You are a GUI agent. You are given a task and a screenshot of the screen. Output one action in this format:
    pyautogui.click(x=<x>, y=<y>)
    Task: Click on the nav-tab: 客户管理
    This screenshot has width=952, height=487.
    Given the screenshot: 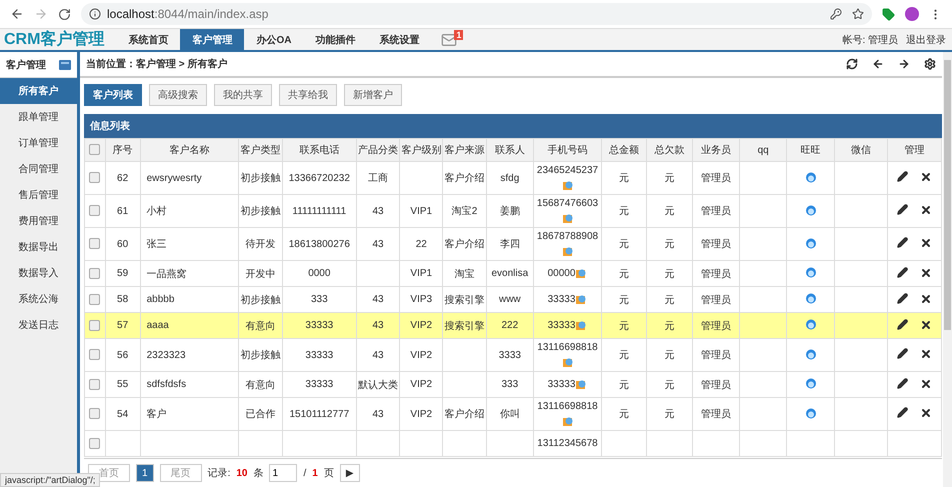 What is the action you would take?
    pyautogui.click(x=212, y=39)
    